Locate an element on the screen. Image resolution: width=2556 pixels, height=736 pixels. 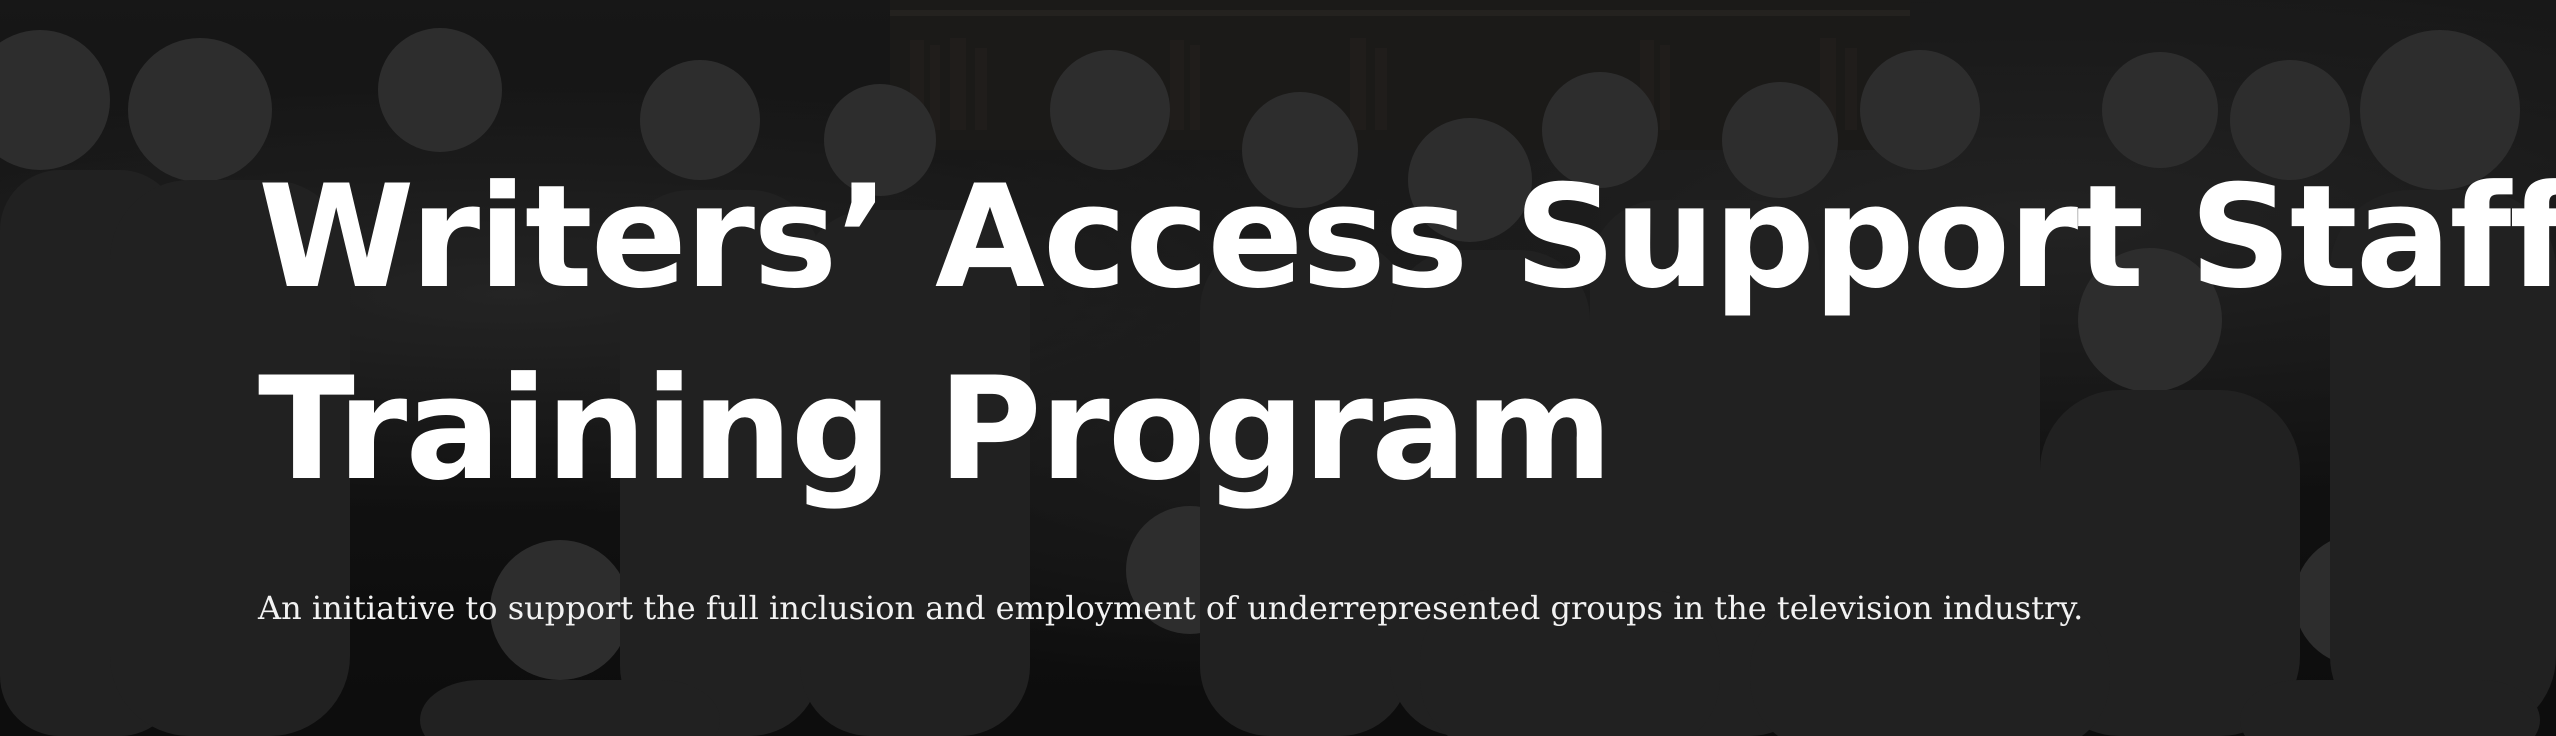
page-title-line-2: Training Program is located at coordinates (935, 429).